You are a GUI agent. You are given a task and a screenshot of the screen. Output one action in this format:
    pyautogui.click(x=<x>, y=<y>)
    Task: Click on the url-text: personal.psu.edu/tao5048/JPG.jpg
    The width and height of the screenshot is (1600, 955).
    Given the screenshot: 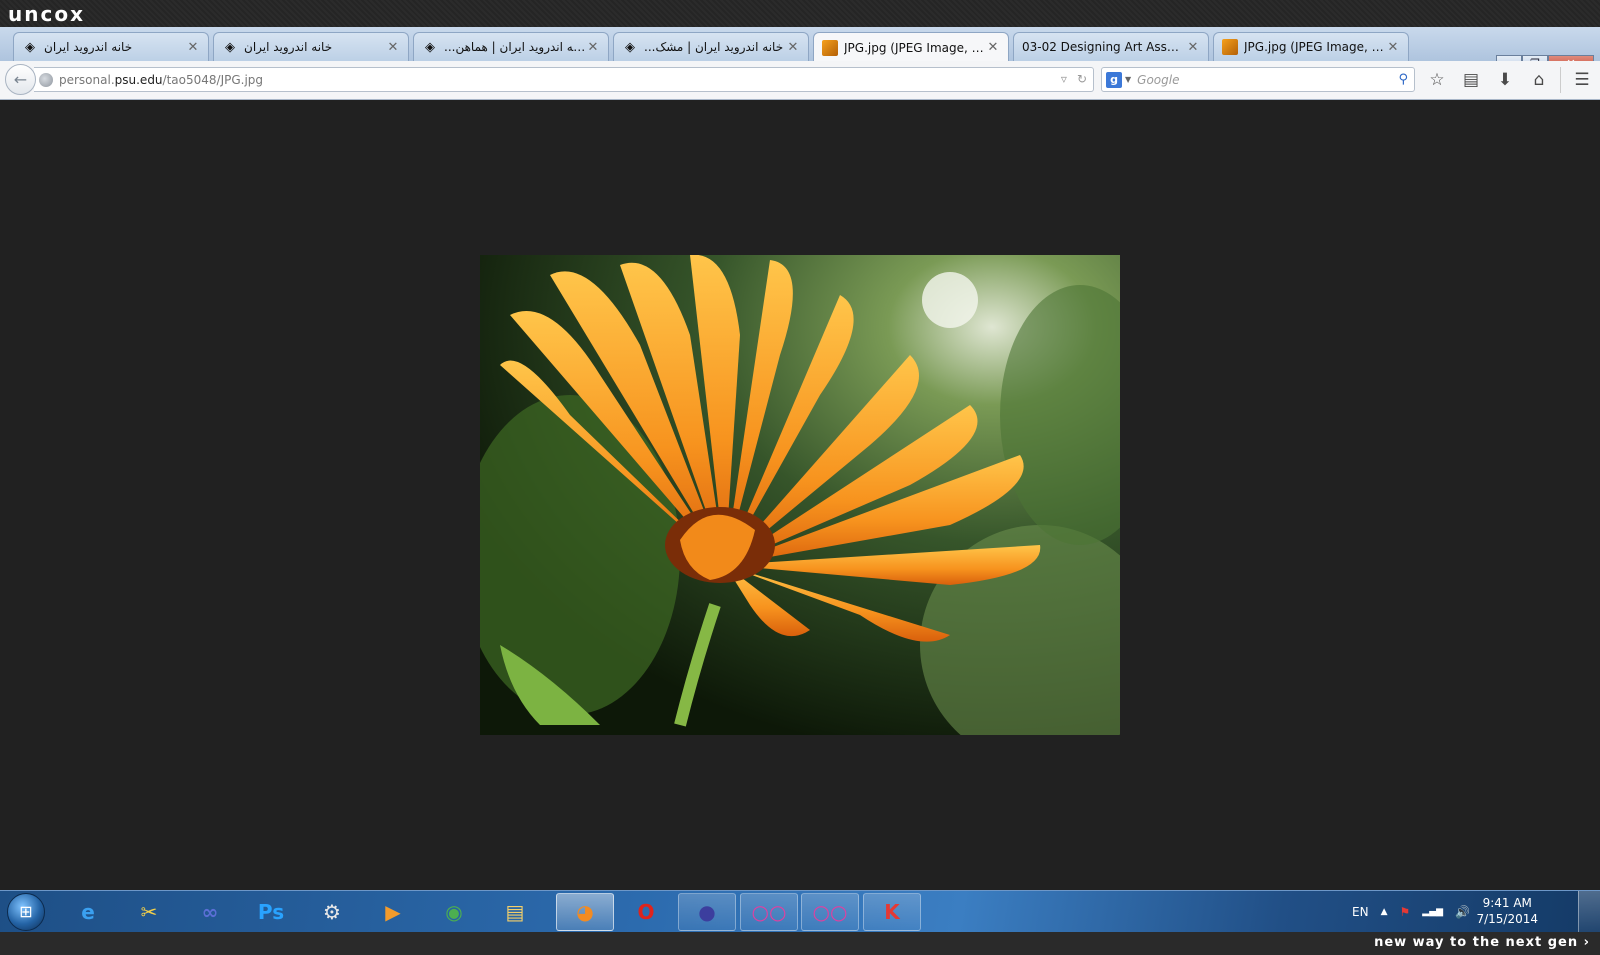 What is the action you would take?
    pyautogui.click(x=161, y=80)
    